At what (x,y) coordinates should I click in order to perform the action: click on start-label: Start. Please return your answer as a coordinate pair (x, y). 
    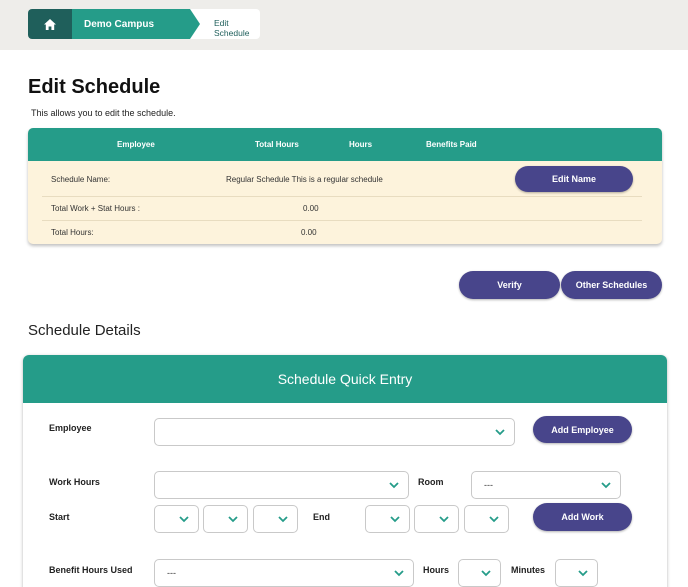
    Looking at the image, I should click on (59, 517).